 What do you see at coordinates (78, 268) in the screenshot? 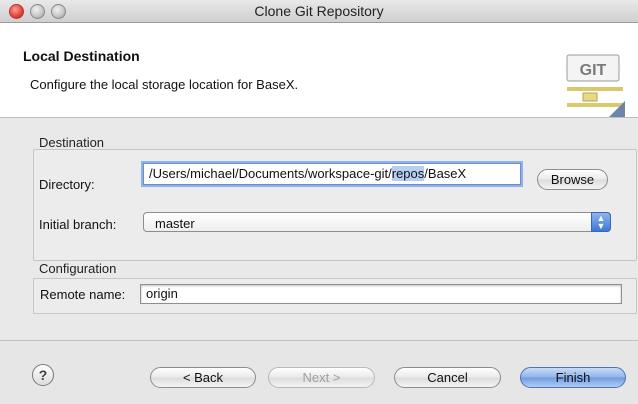
I see `configuration-group-label: Configuration` at bounding box center [78, 268].